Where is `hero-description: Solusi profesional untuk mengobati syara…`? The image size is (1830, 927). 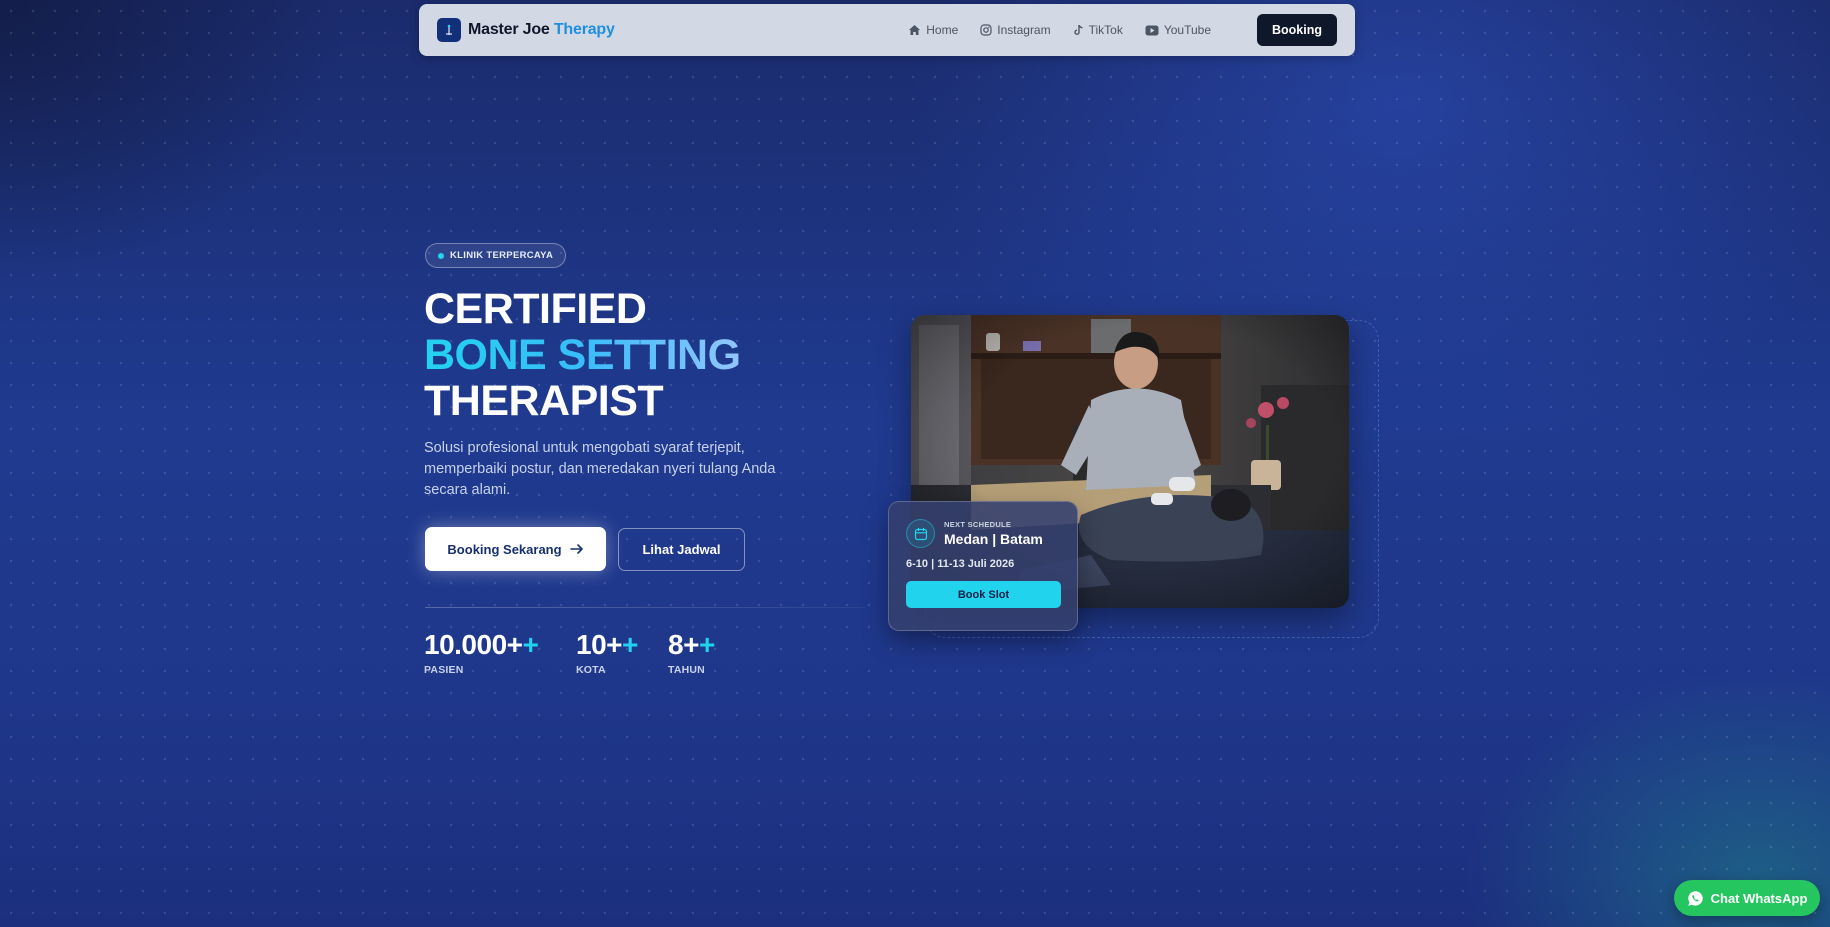
hero-description: Solusi profesional untuk mengobati syara… is located at coordinates (600, 469).